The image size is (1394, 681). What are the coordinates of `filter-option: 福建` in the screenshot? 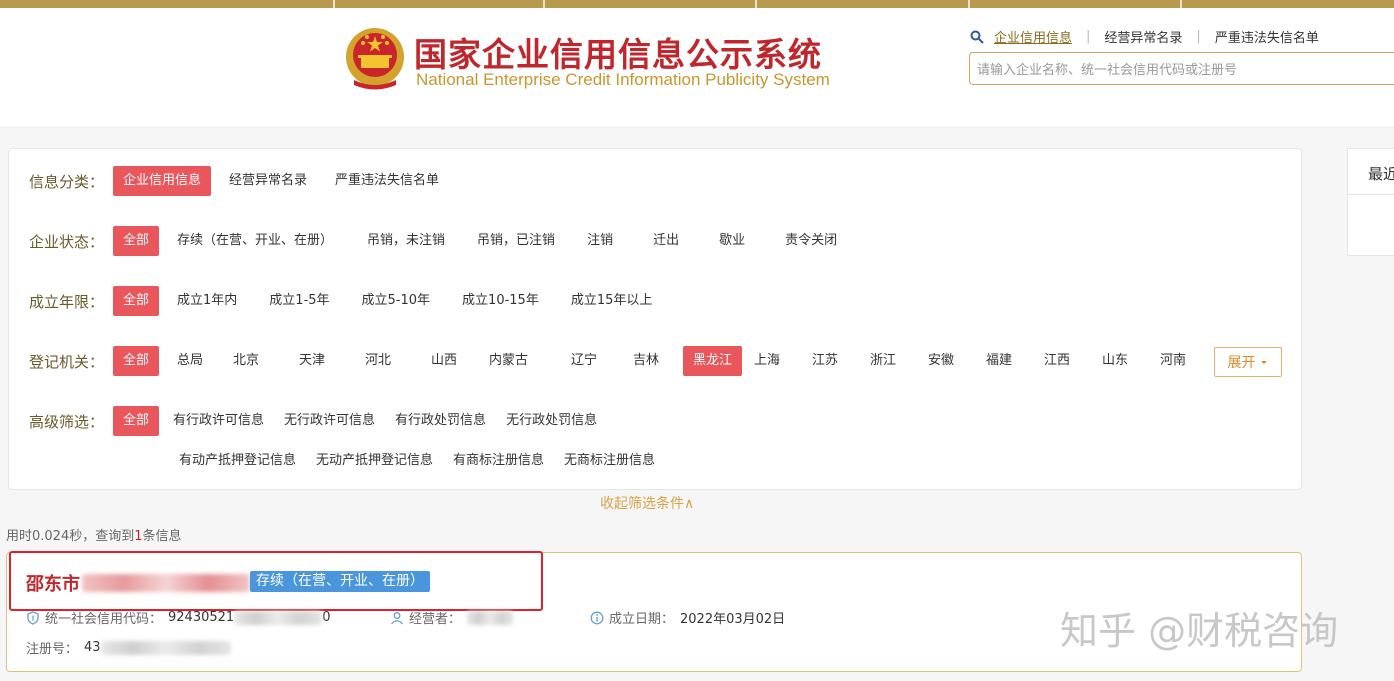 It's located at (1011, 361).